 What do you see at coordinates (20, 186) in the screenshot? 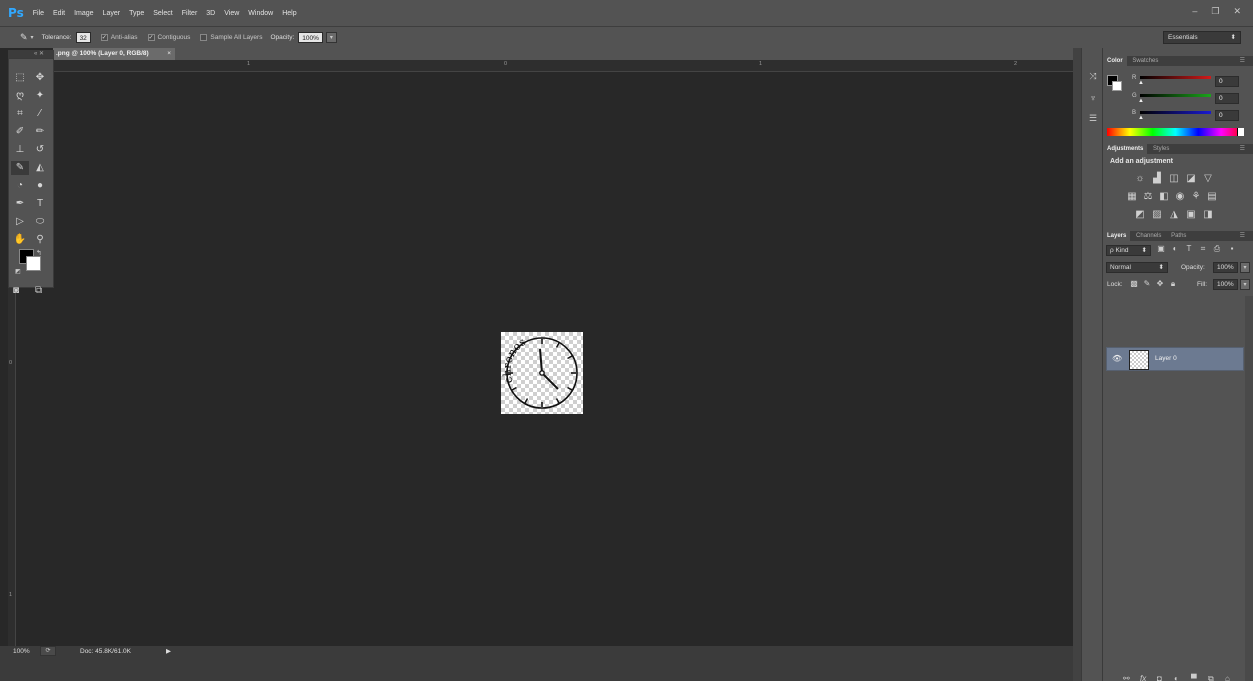
I see `blur-tool-icon: ◔` at bounding box center [20, 186].